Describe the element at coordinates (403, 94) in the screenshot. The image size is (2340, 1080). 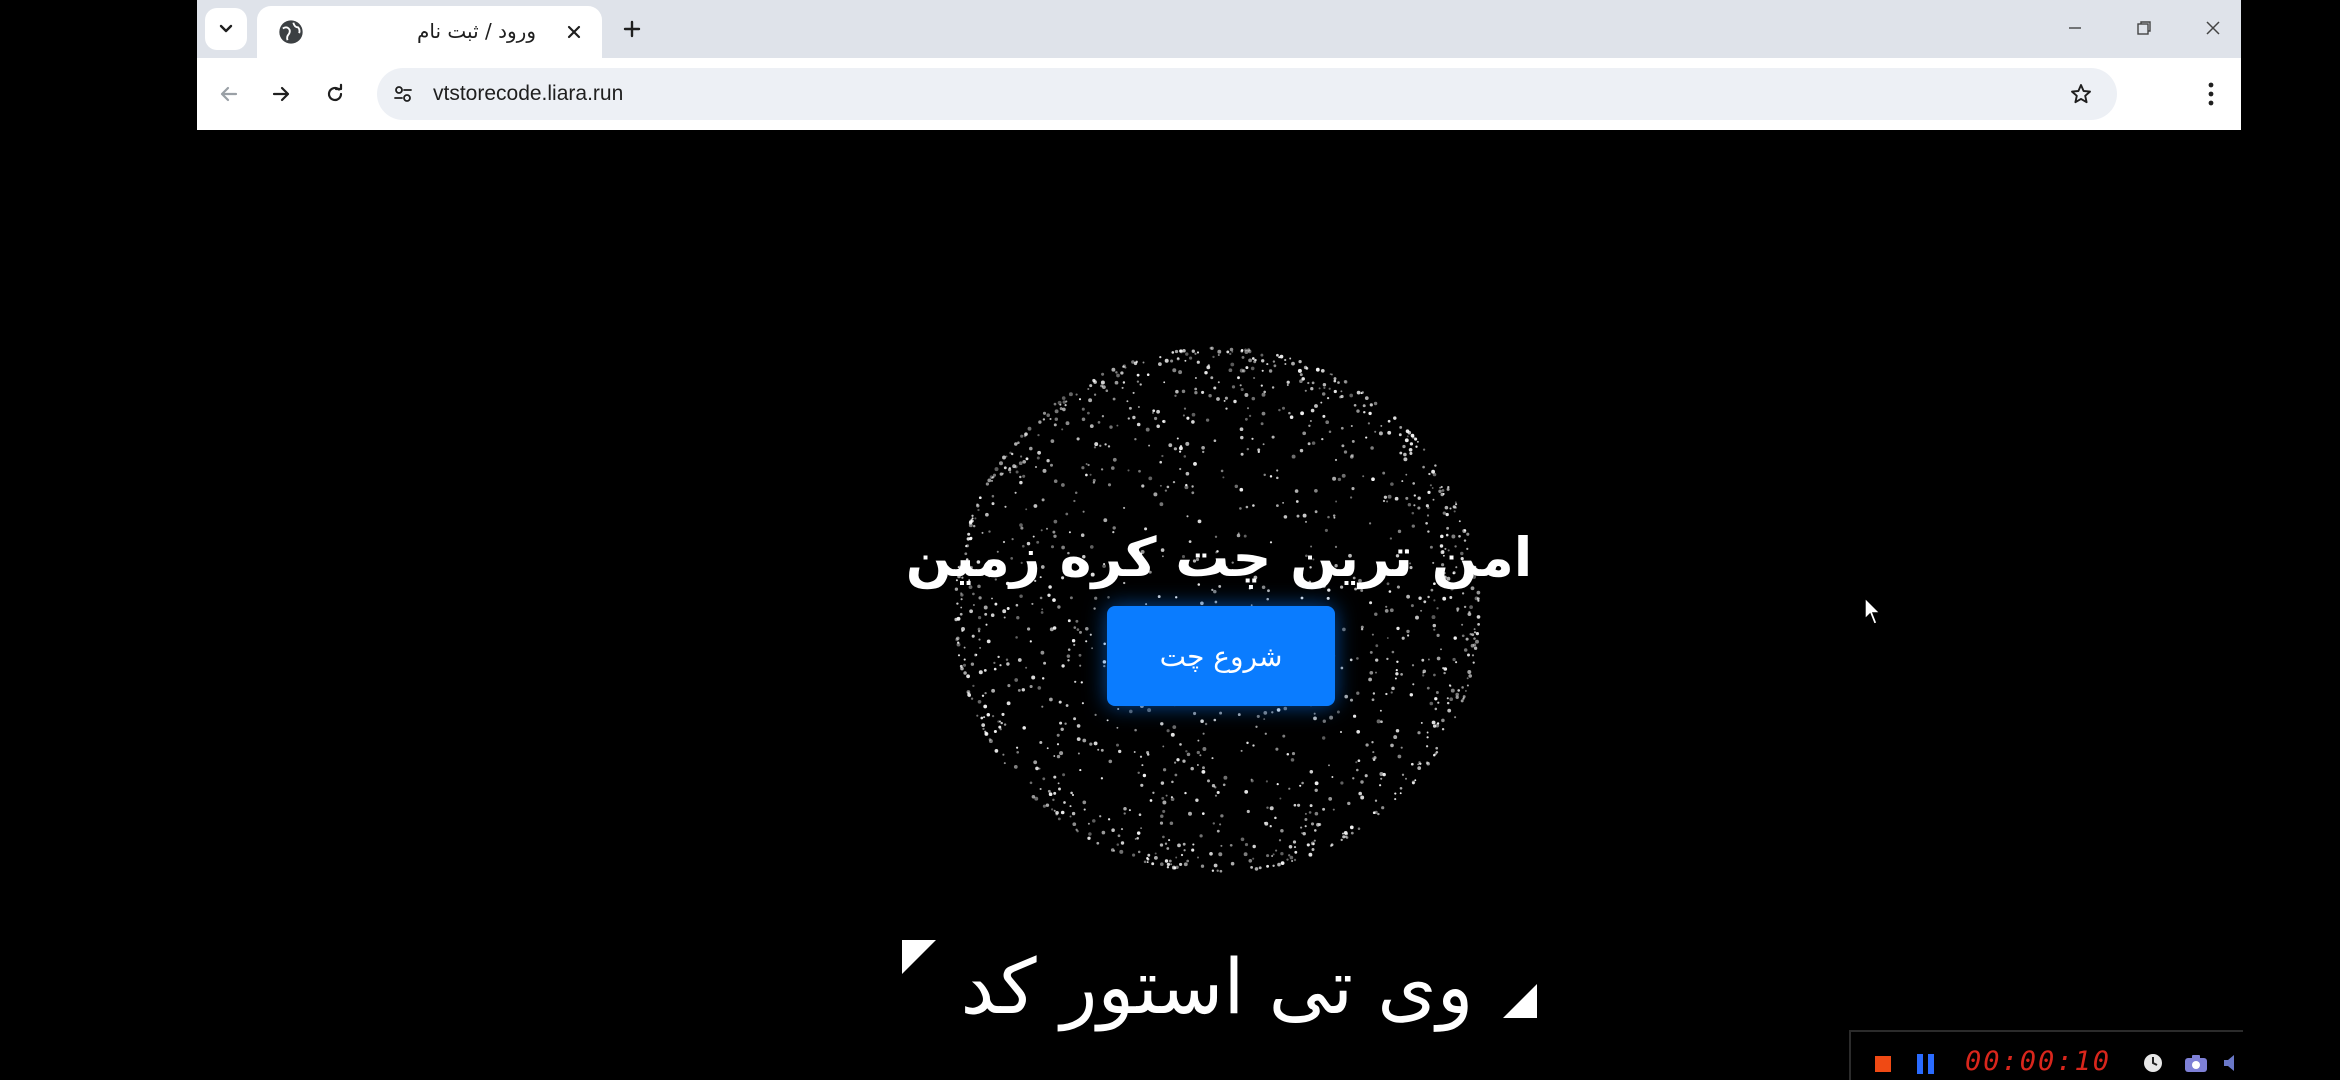
I see `site-info-button` at that location.